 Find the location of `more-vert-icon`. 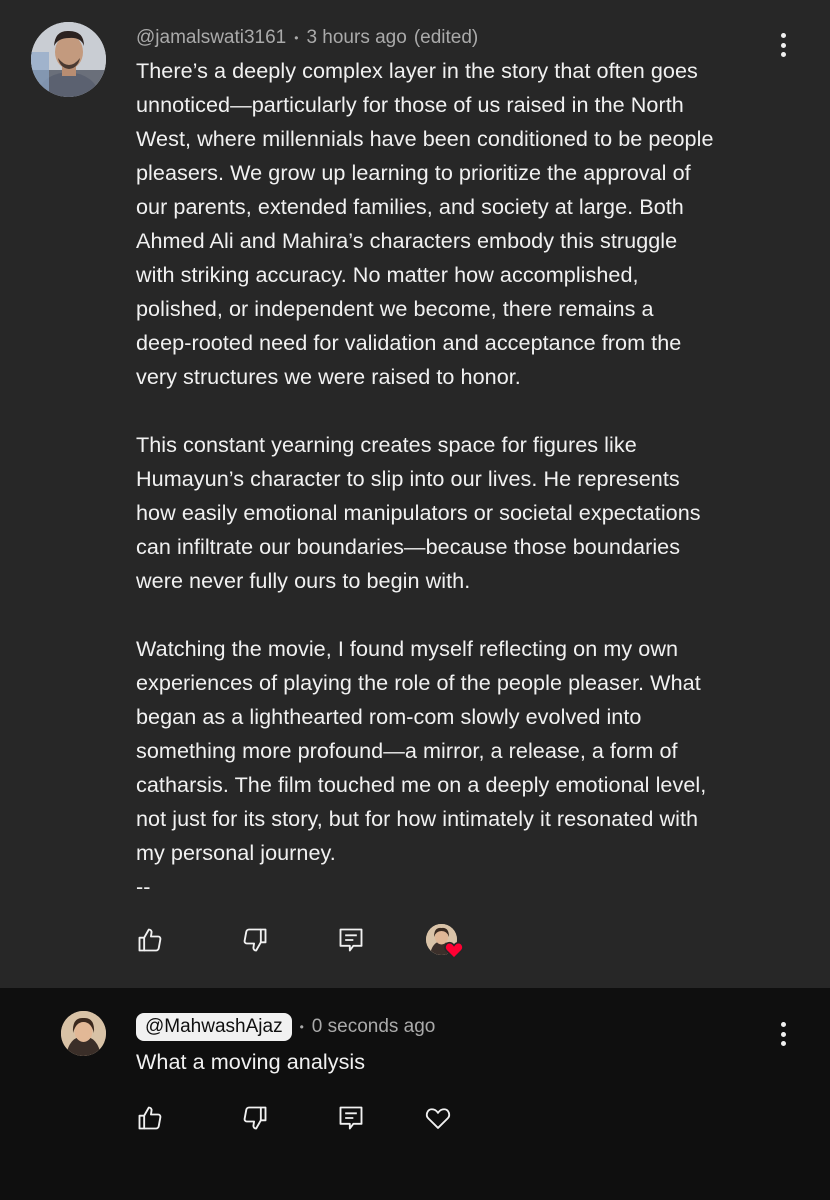

more-vert-icon is located at coordinates (783, 1034).